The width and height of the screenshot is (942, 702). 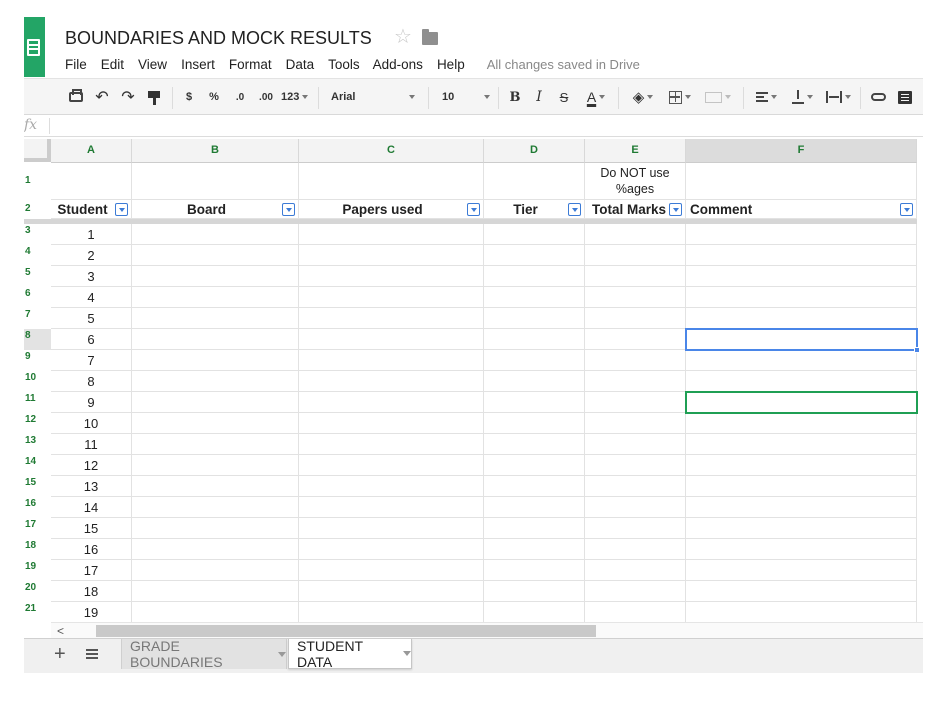 What do you see at coordinates (643, 97) in the screenshot?
I see `fill-color-button: ◈` at bounding box center [643, 97].